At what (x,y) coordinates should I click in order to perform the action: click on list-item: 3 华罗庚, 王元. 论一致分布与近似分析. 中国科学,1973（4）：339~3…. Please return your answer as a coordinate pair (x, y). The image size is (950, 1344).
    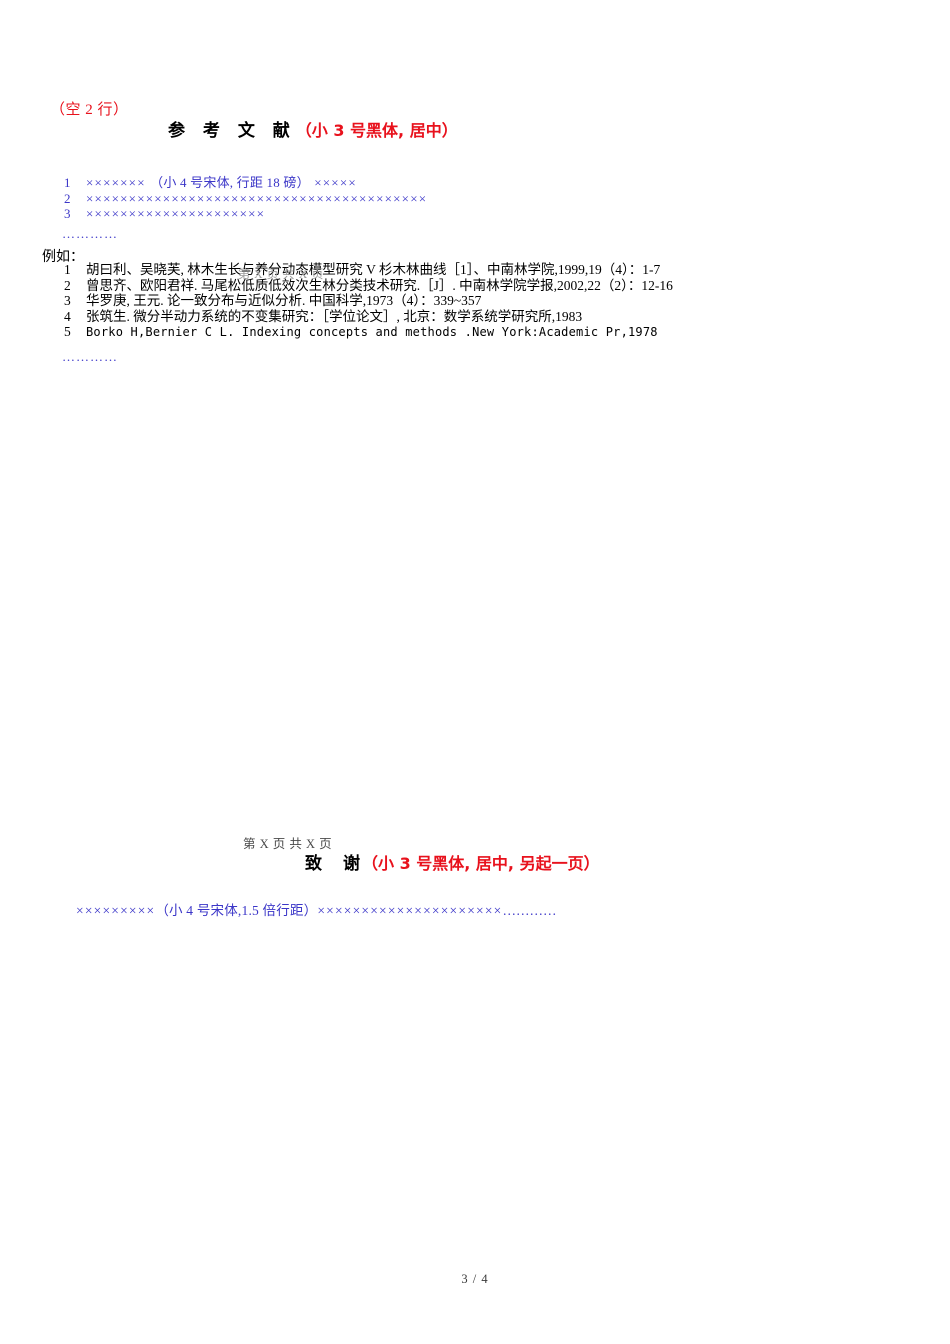
    Looking at the image, I should click on (368, 301).